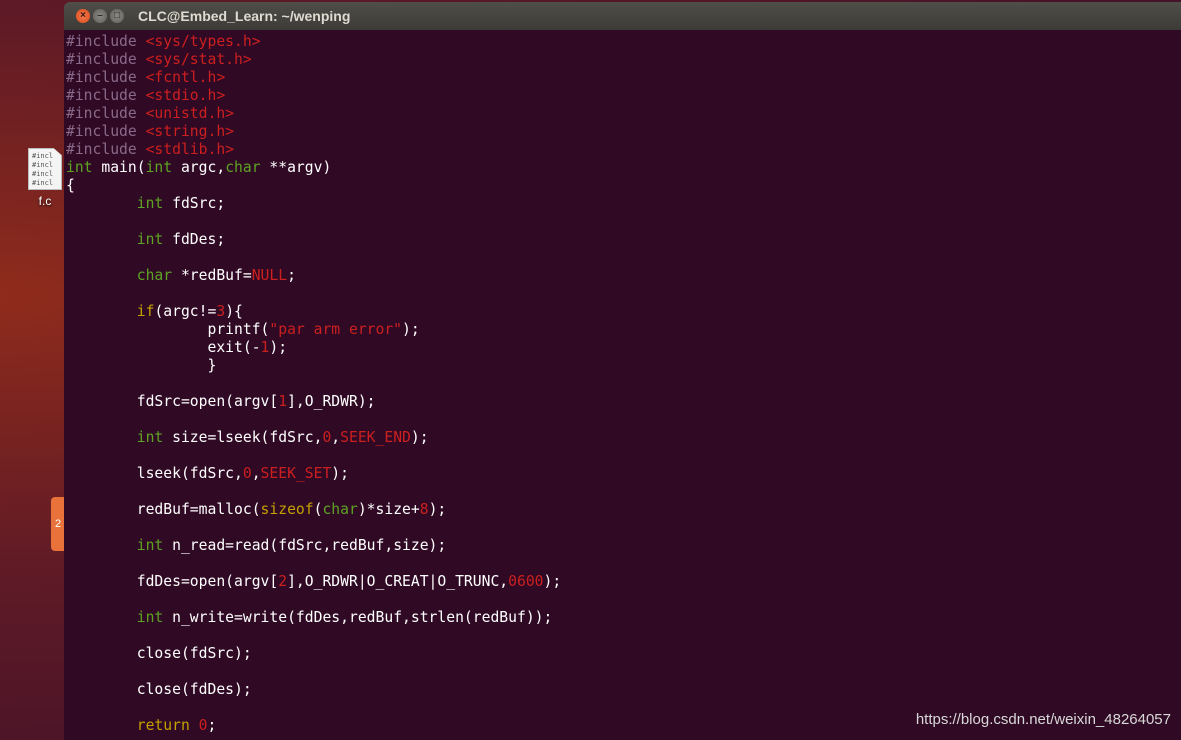 This screenshot has height=740, width=1181. Describe the element at coordinates (623, 150) in the screenshot. I see `code-line: #include <stdlib.h>` at that location.